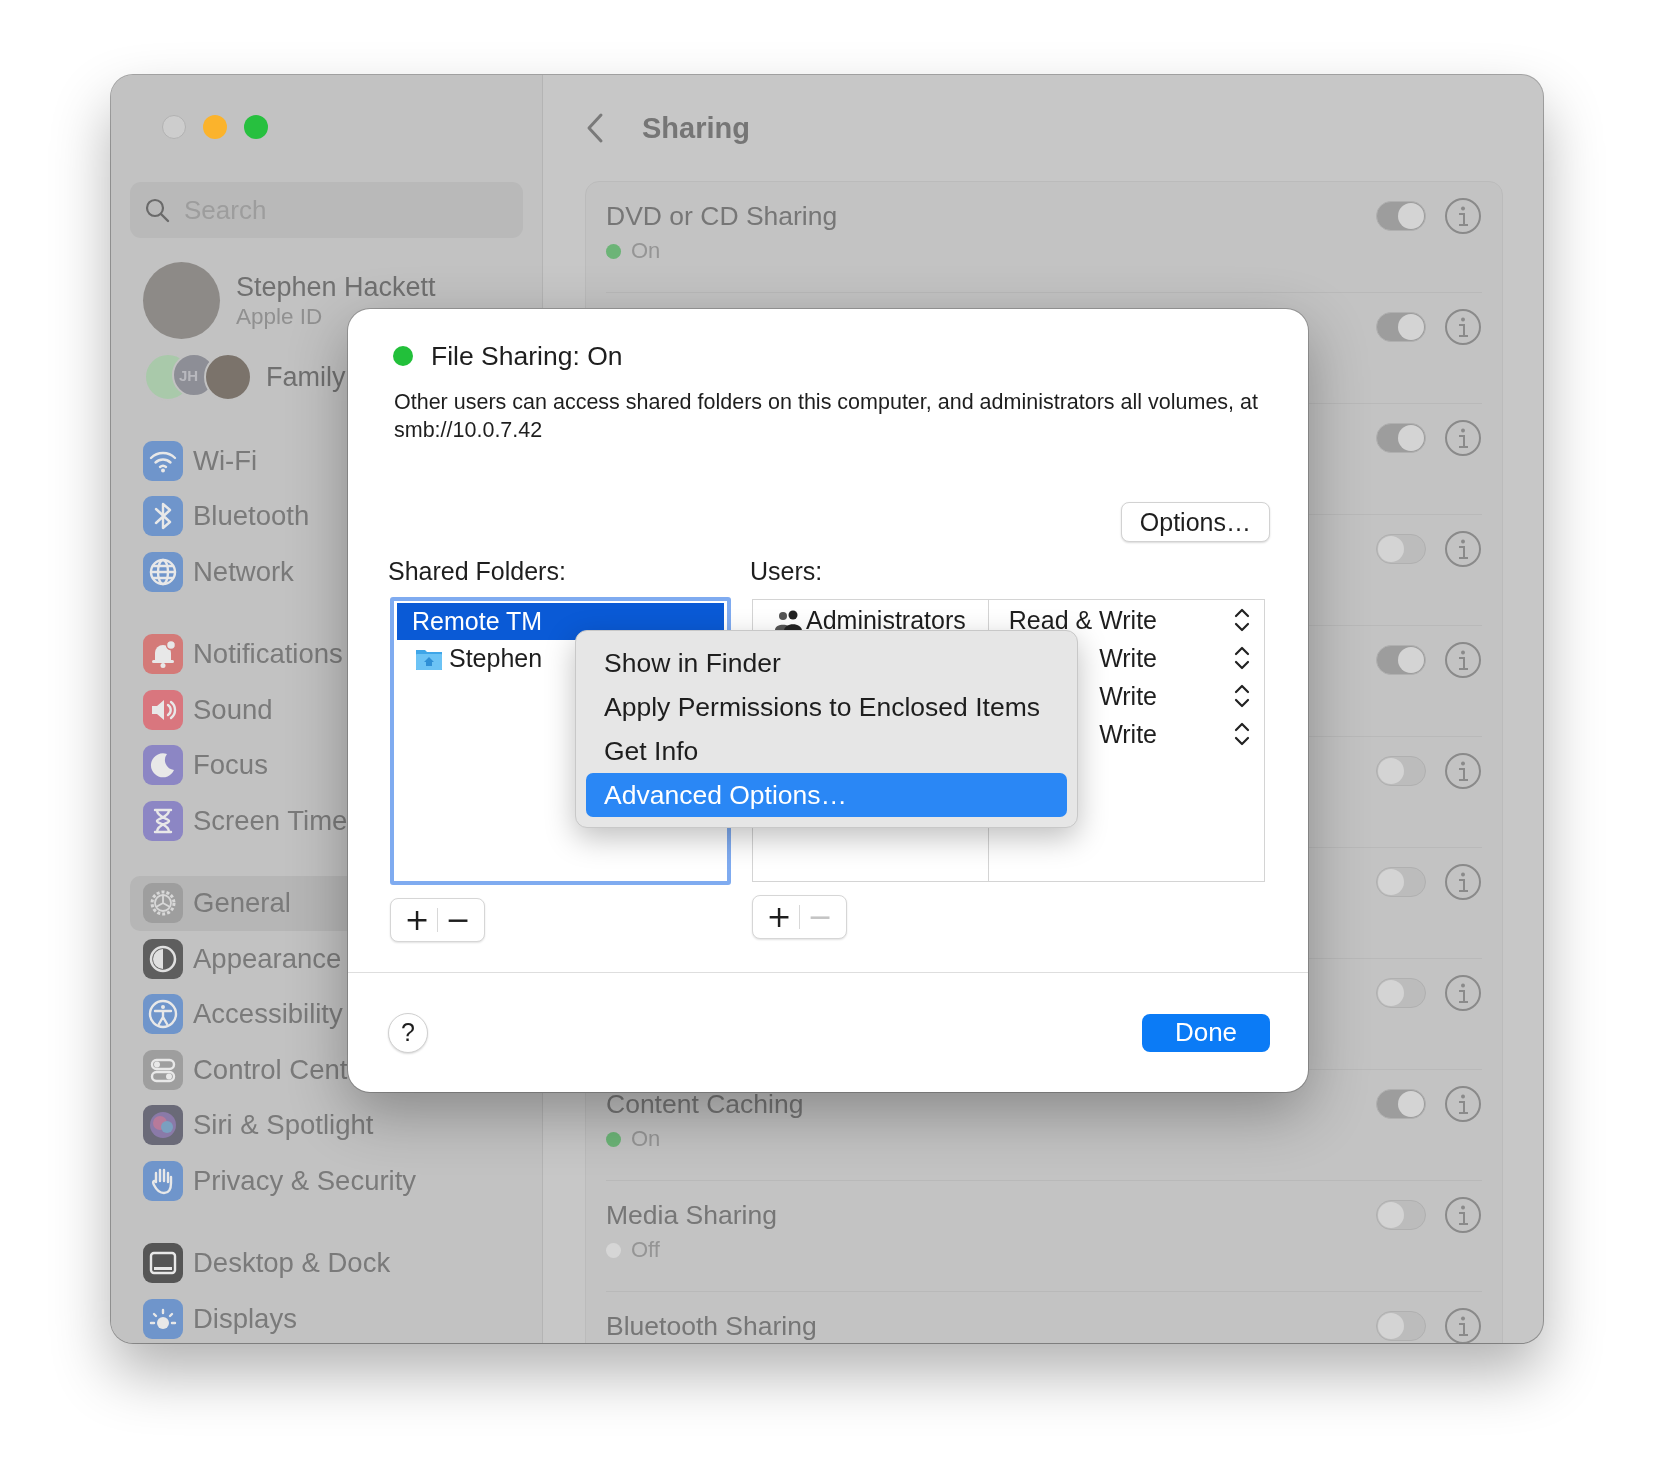  What do you see at coordinates (215, 127) in the screenshot?
I see `minimize-button` at bounding box center [215, 127].